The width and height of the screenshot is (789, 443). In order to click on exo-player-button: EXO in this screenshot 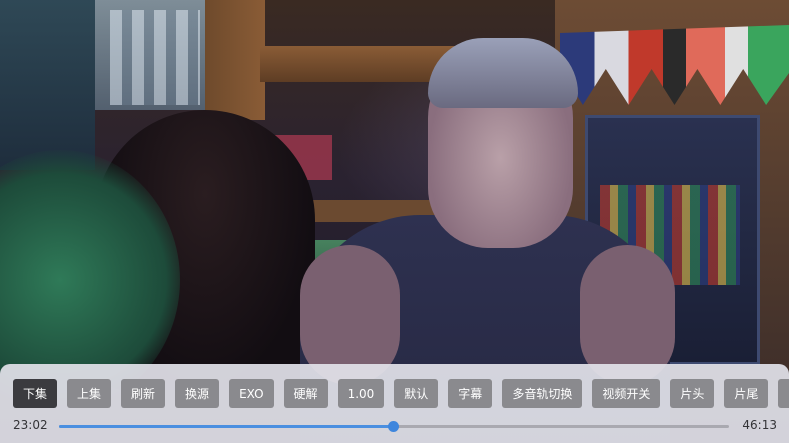, I will do `click(251, 393)`.